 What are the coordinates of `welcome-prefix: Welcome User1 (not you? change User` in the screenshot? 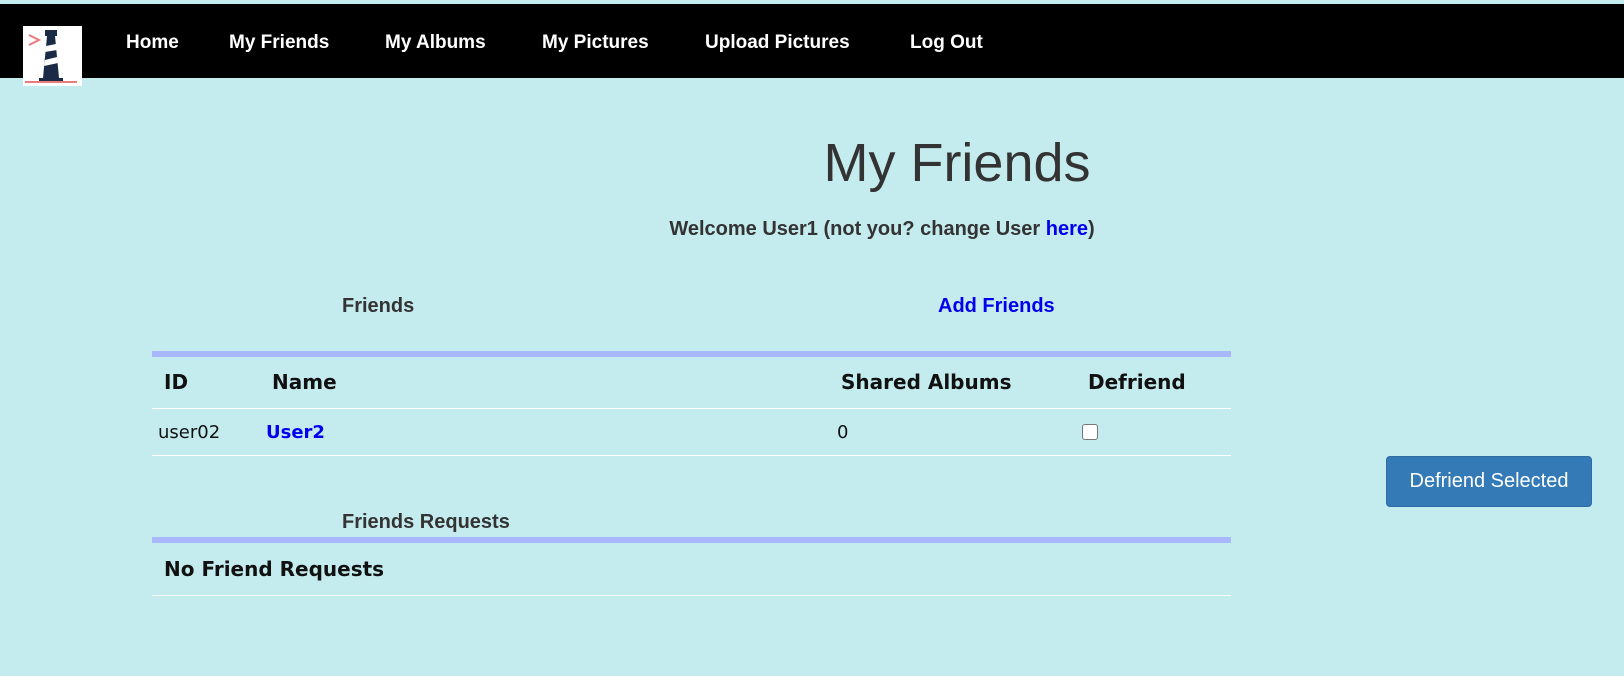 It's located at (857, 229).